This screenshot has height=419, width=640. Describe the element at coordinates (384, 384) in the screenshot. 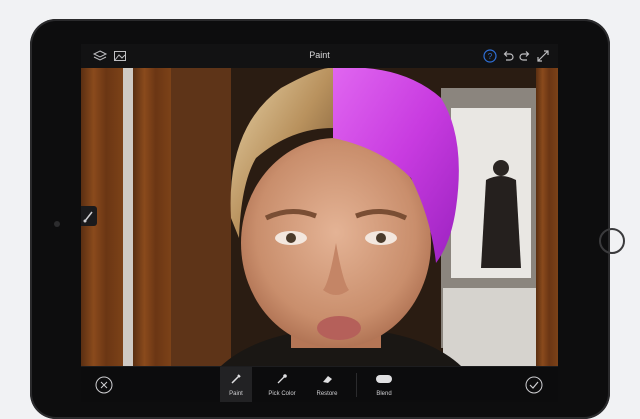

I see `tool-blend: Blend` at that location.